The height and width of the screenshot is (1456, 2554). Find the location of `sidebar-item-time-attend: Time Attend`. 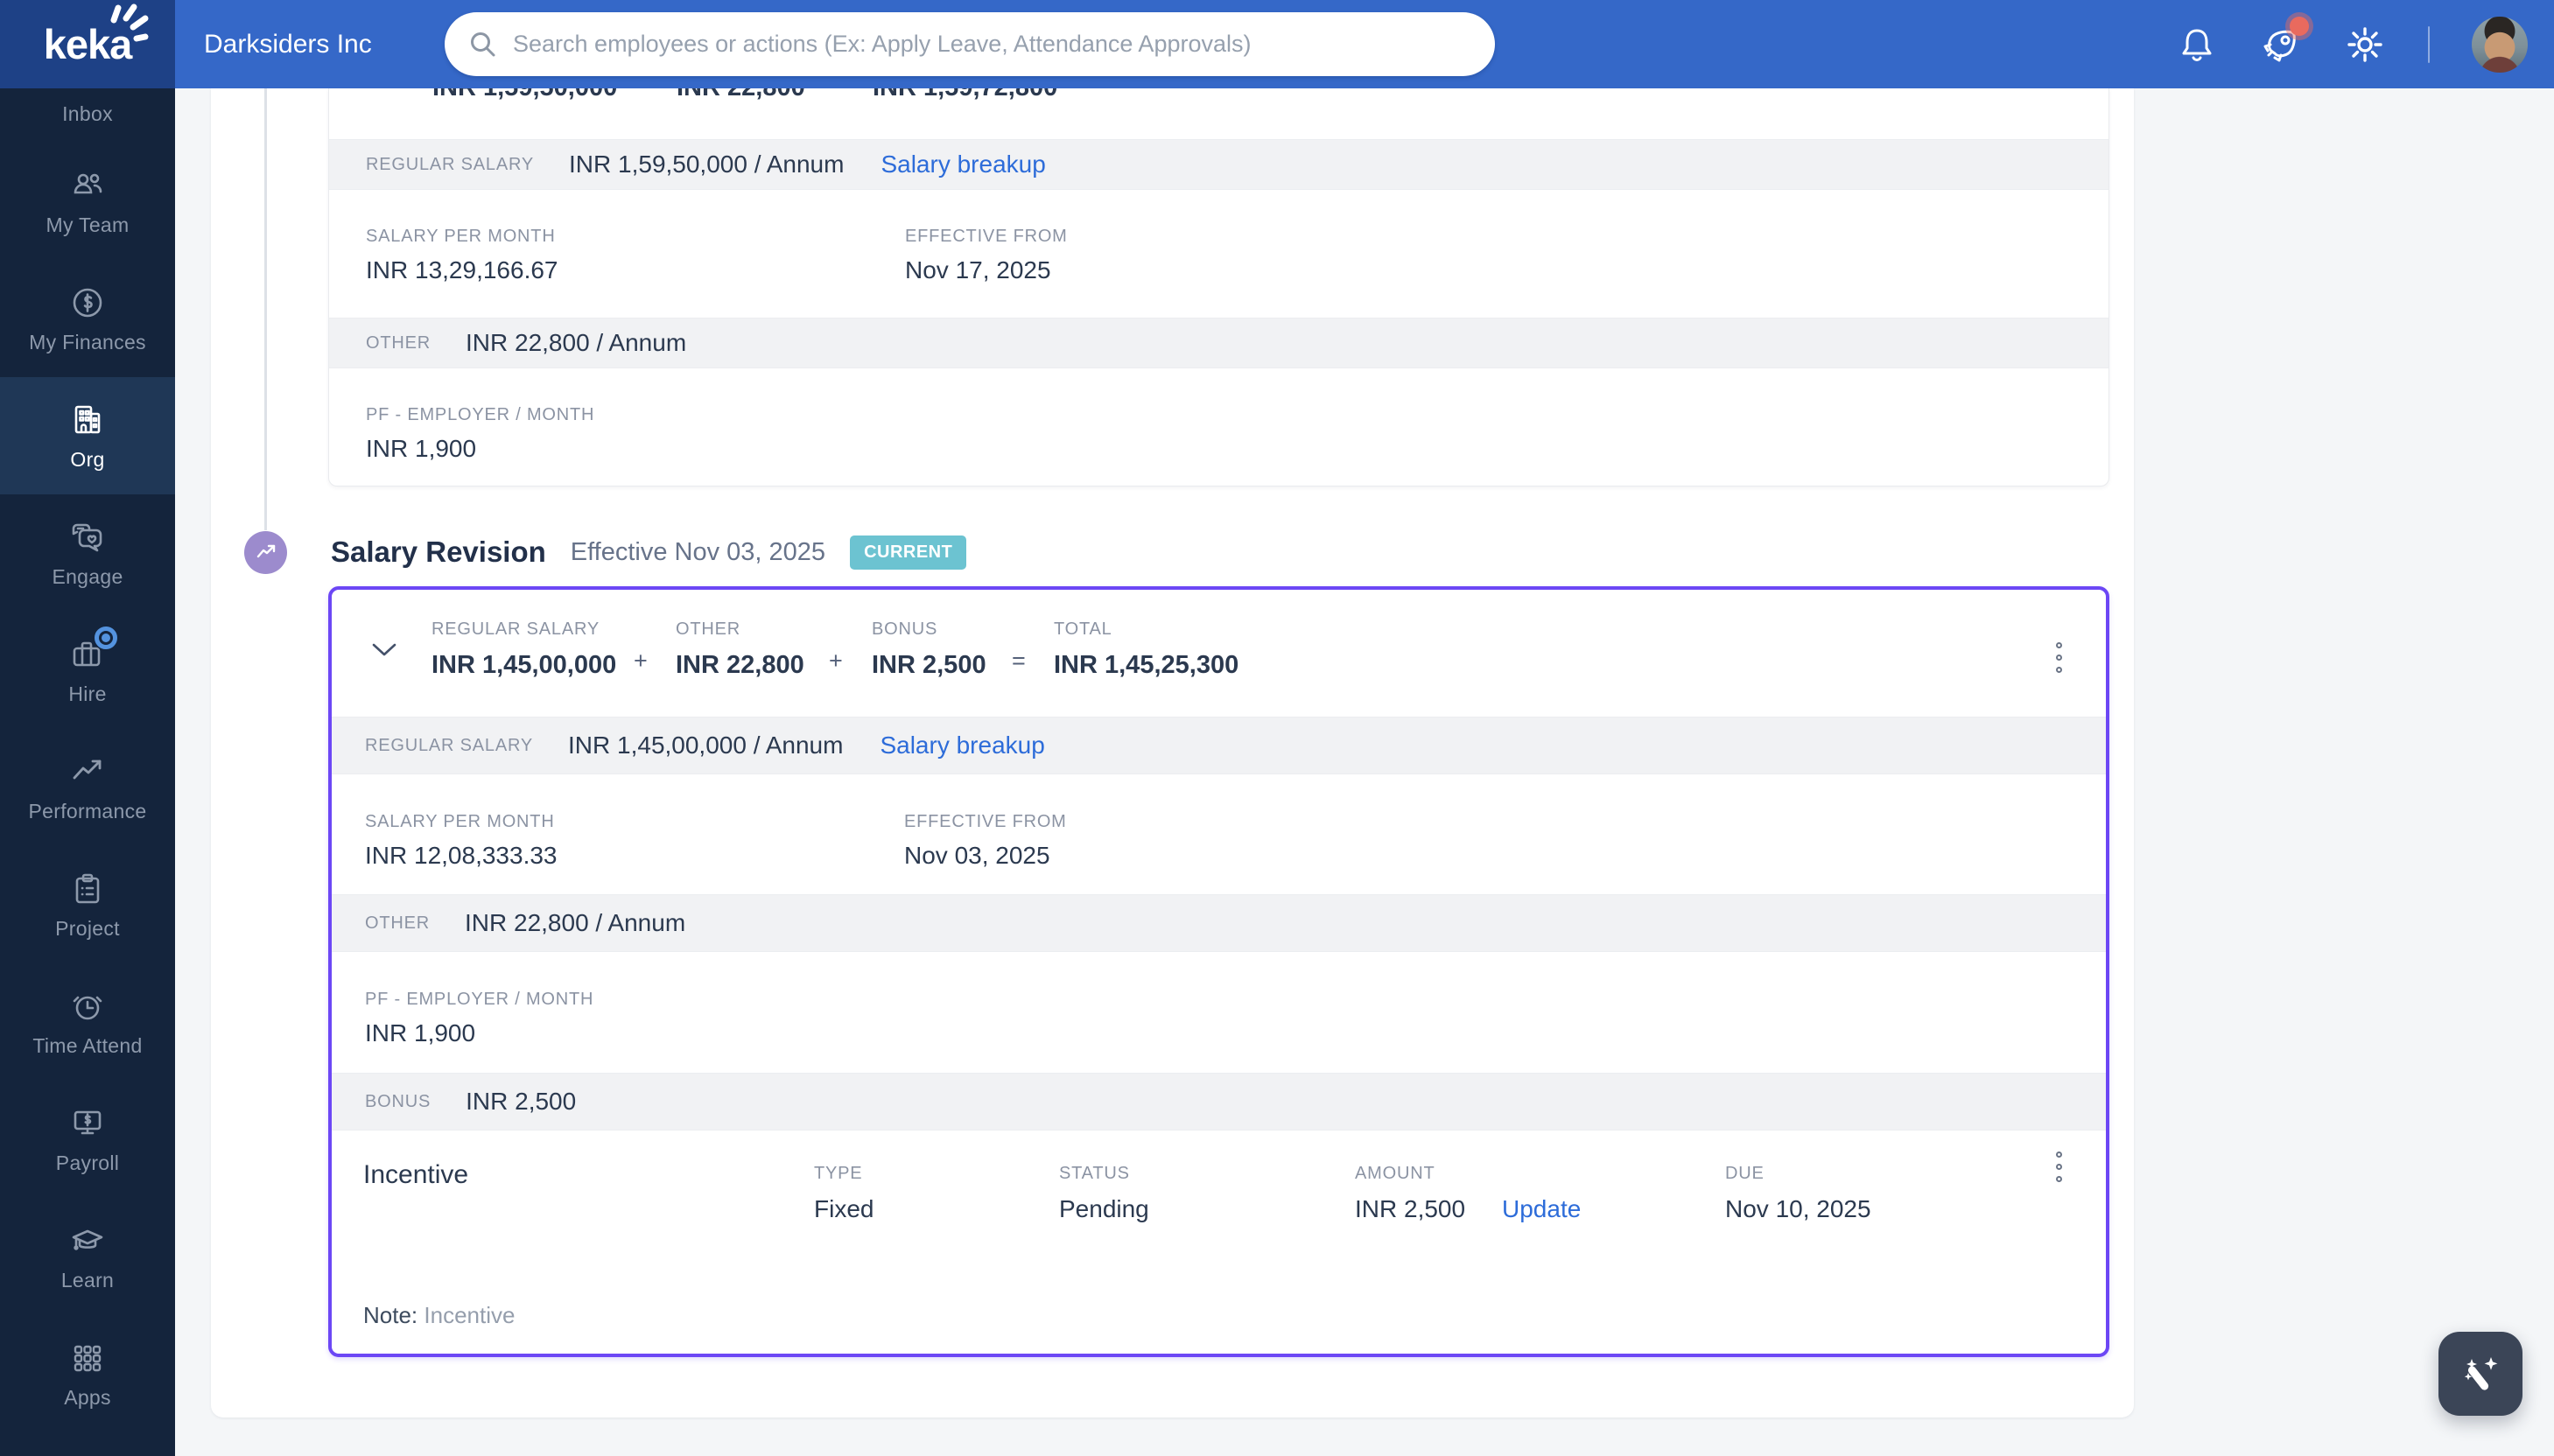

sidebar-item-time-attend: Time Attend is located at coordinates (87, 1022).